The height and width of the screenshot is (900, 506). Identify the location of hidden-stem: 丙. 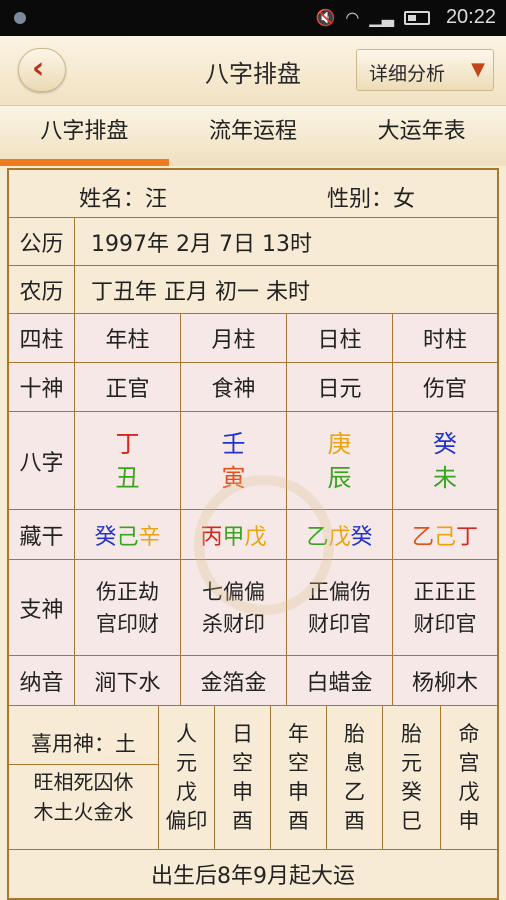
(211, 537).